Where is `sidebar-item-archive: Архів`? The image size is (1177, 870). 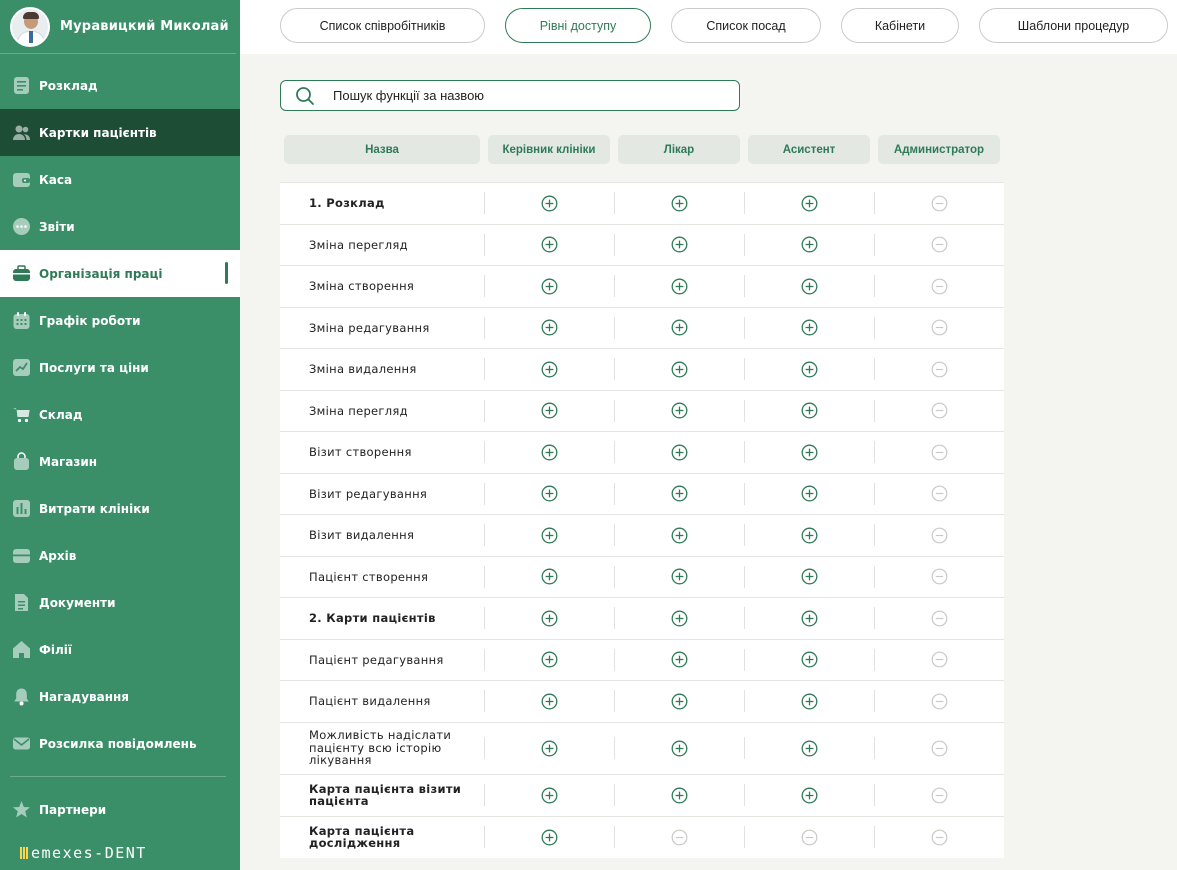 sidebar-item-archive: Архів is located at coordinates (120, 555).